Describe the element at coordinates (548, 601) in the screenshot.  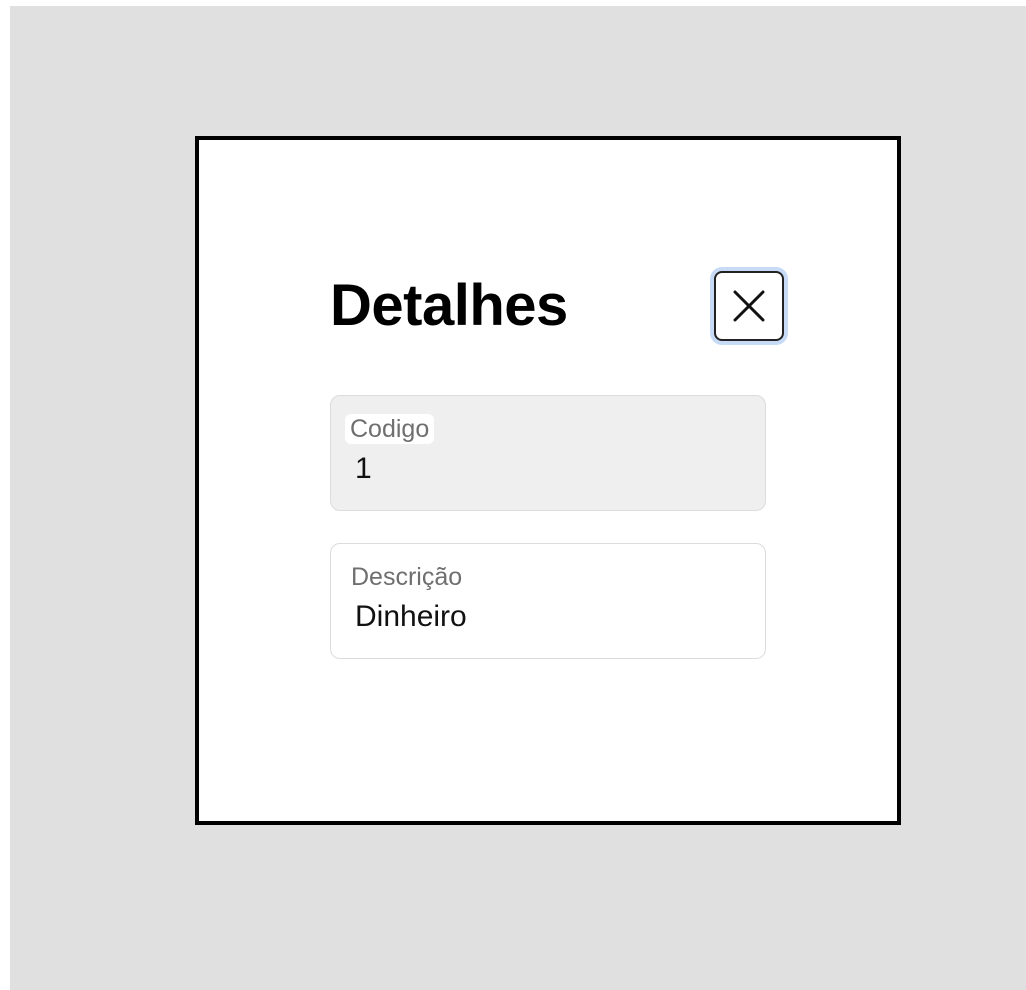
I see `descricao-field: Descrição Dinheiro` at that location.